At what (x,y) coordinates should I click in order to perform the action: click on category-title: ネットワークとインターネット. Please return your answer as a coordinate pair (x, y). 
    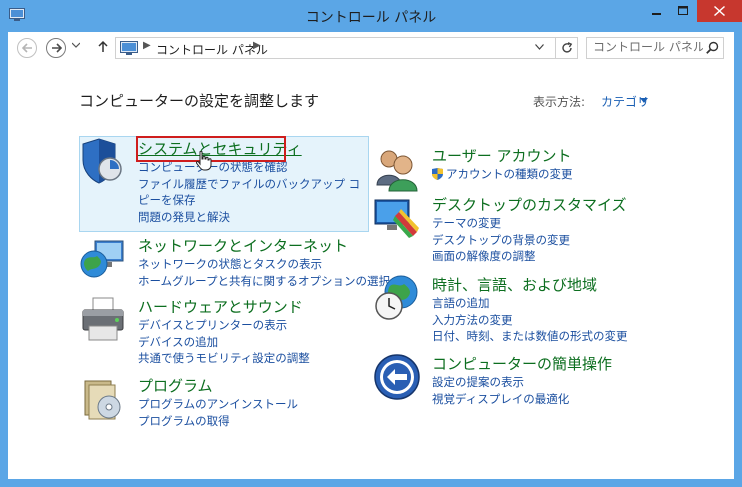
    Looking at the image, I should click on (243, 245).